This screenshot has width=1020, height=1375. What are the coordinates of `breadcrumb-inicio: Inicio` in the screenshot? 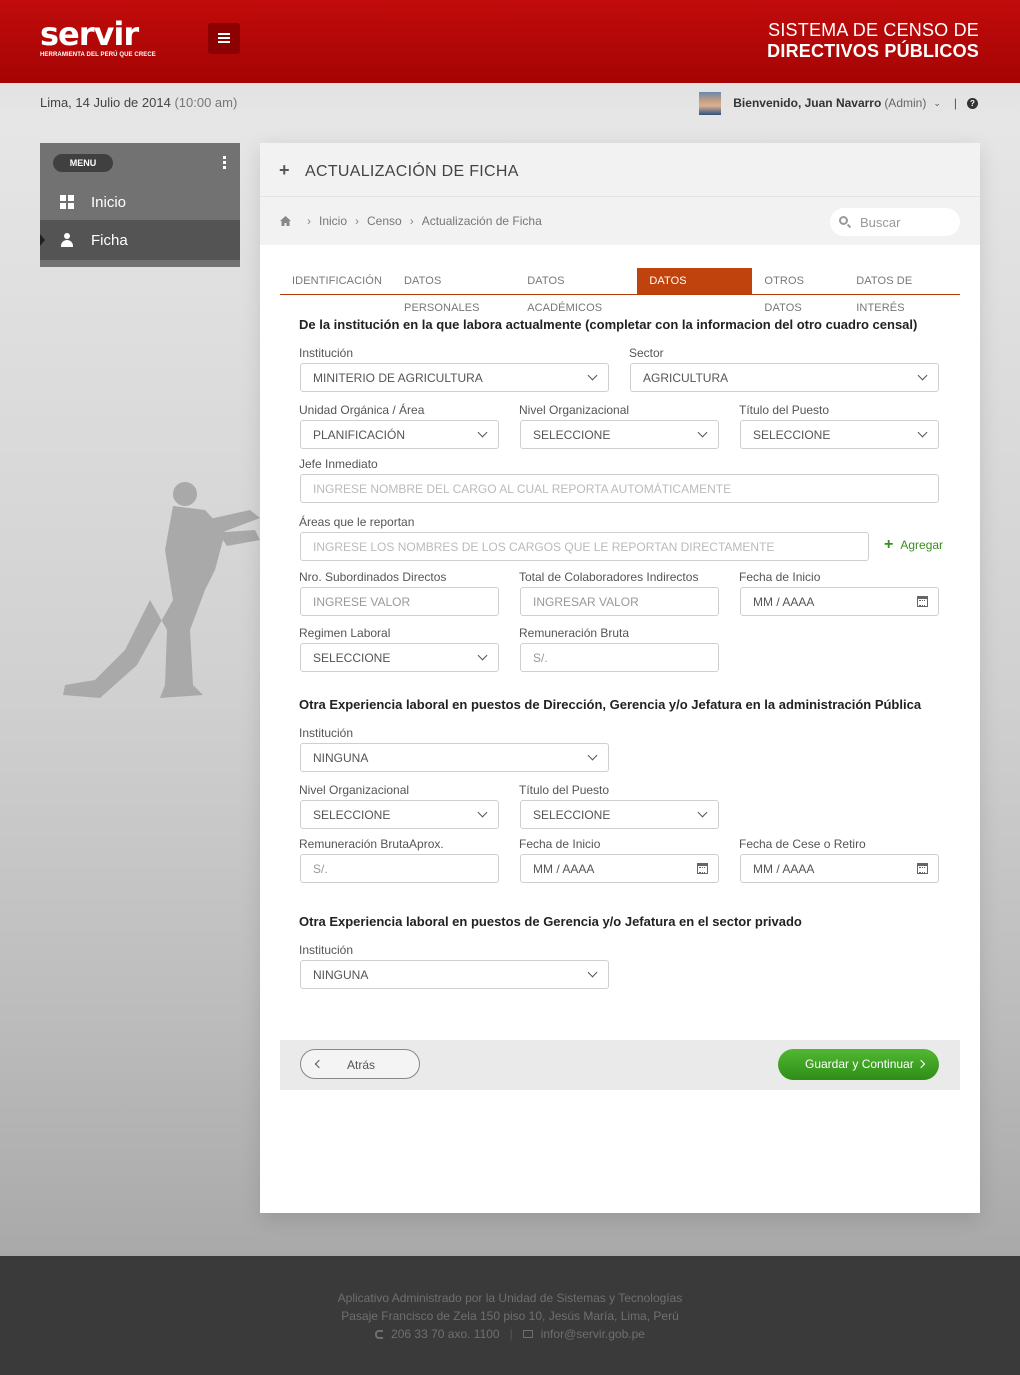 It's located at (333, 221).